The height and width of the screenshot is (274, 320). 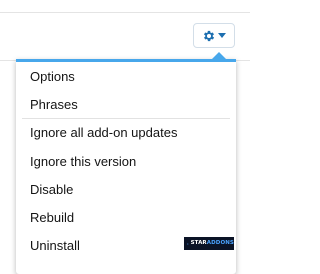 What do you see at coordinates (83, 162) in the screenshot?
I see `menu-item-ignore-version: Ignore this version` at bounding box center [83, 162].